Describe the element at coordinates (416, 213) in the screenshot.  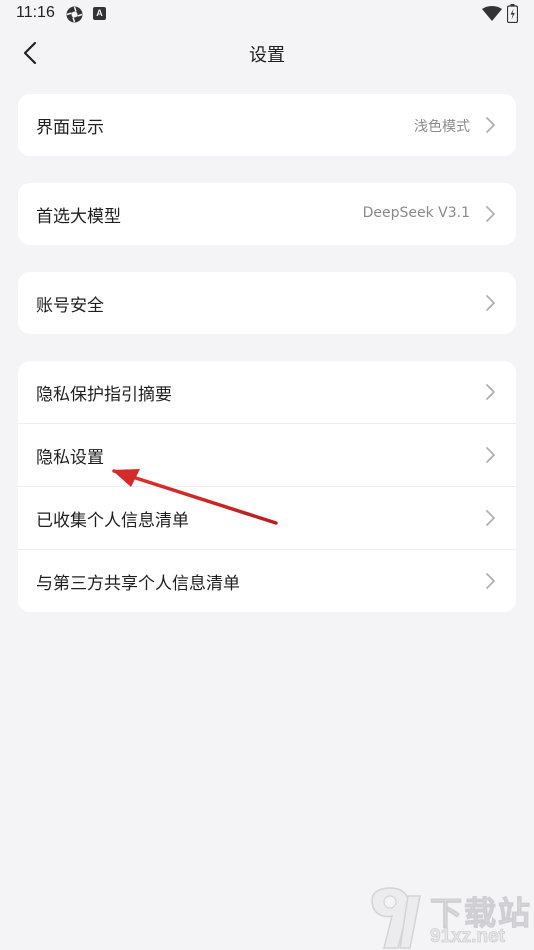
I see `row-value: DeepSeek V3.1` at that location.